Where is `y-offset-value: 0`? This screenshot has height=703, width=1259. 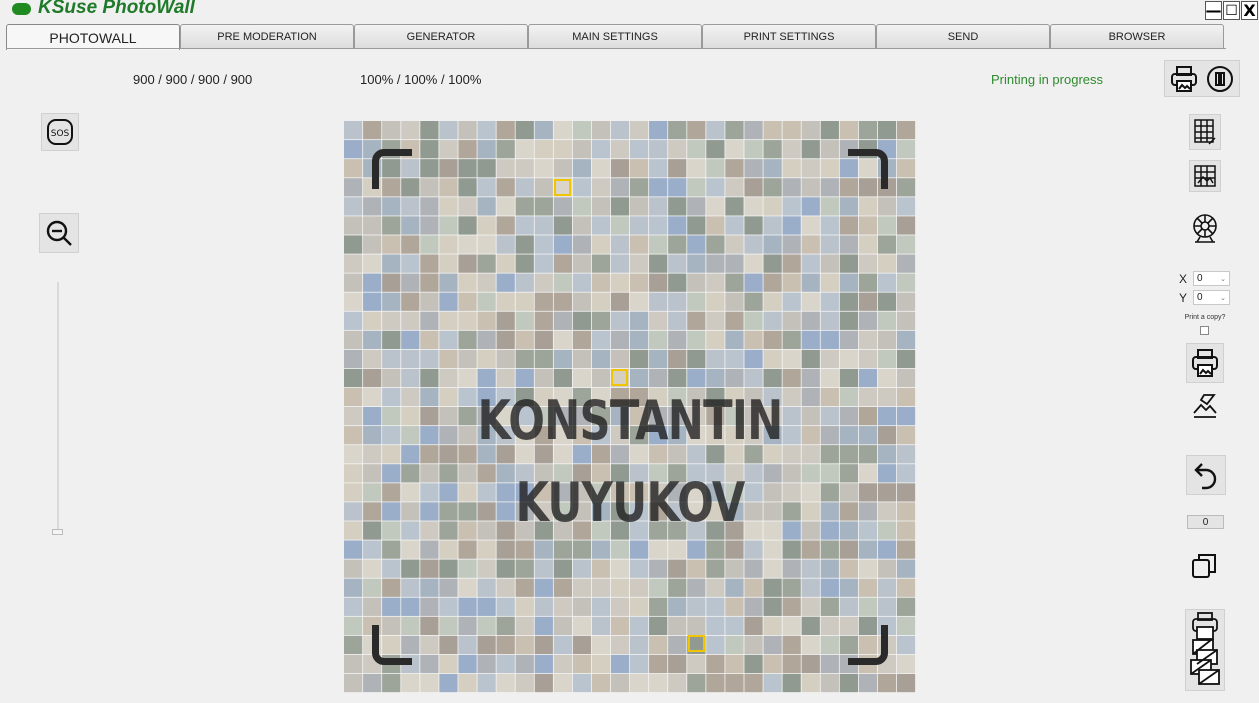
y-offset-value: 0 is located at coordinates (1200, 297).